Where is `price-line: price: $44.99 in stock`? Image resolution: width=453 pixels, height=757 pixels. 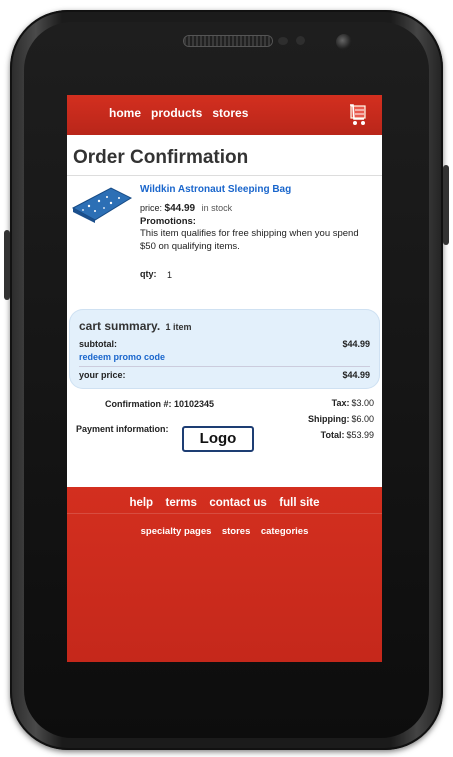 price-line: price: $44.99 in stock is located at coordinates (186, 208).